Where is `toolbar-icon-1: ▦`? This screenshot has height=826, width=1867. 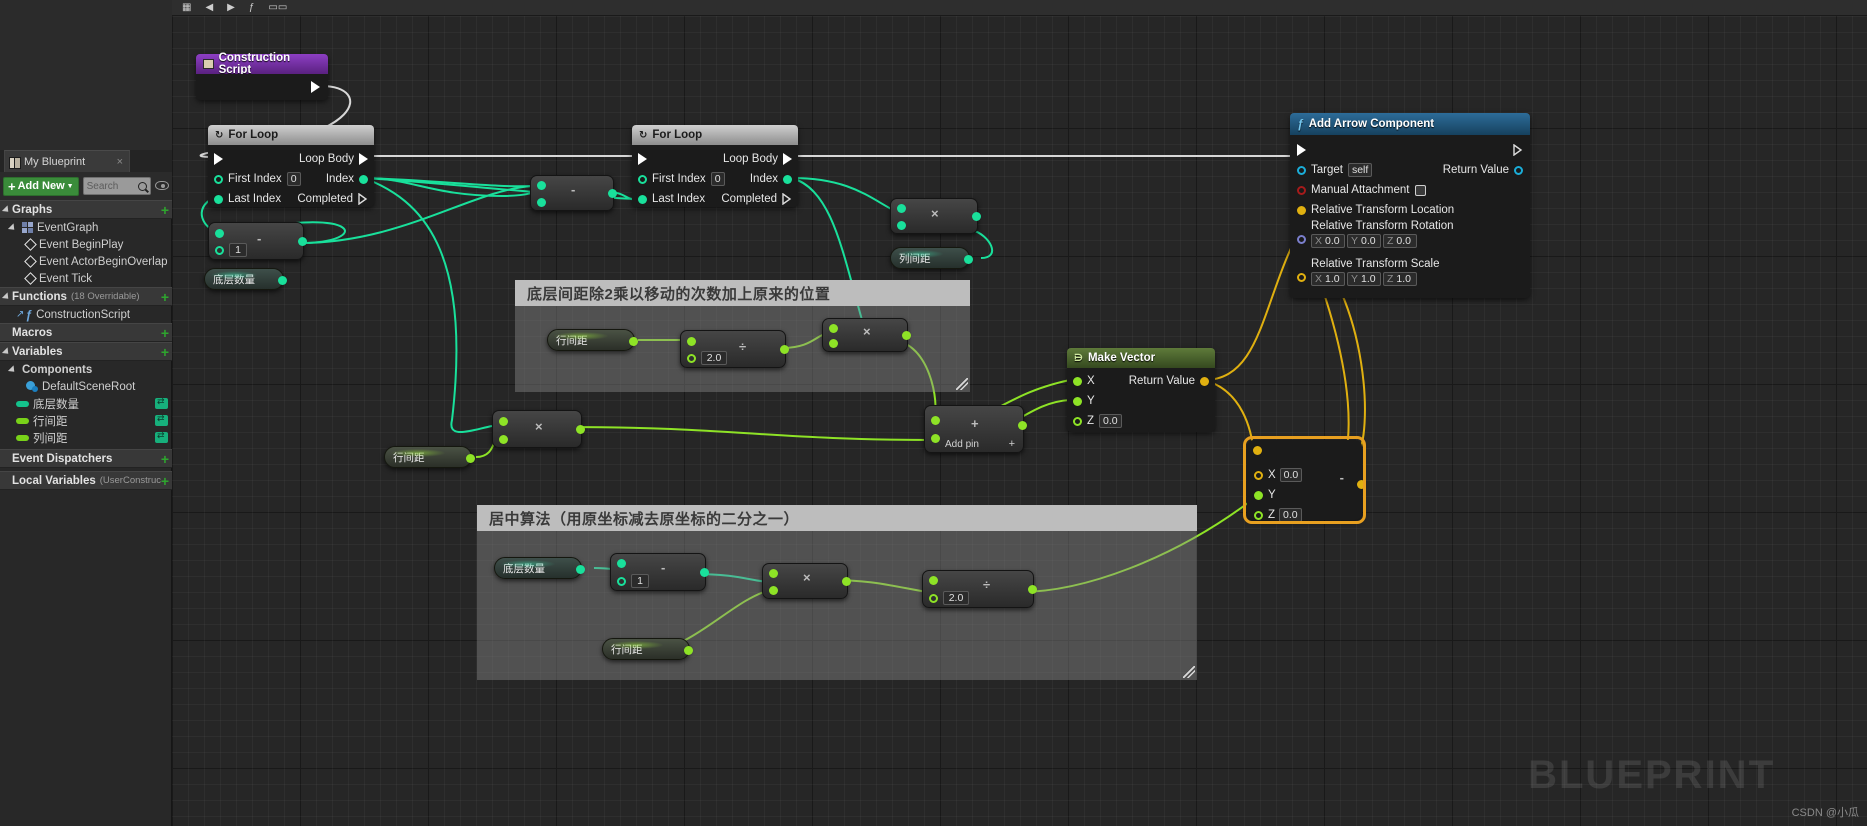 toolbar-icon-1: ▦ is located at coordinates (186, 7).